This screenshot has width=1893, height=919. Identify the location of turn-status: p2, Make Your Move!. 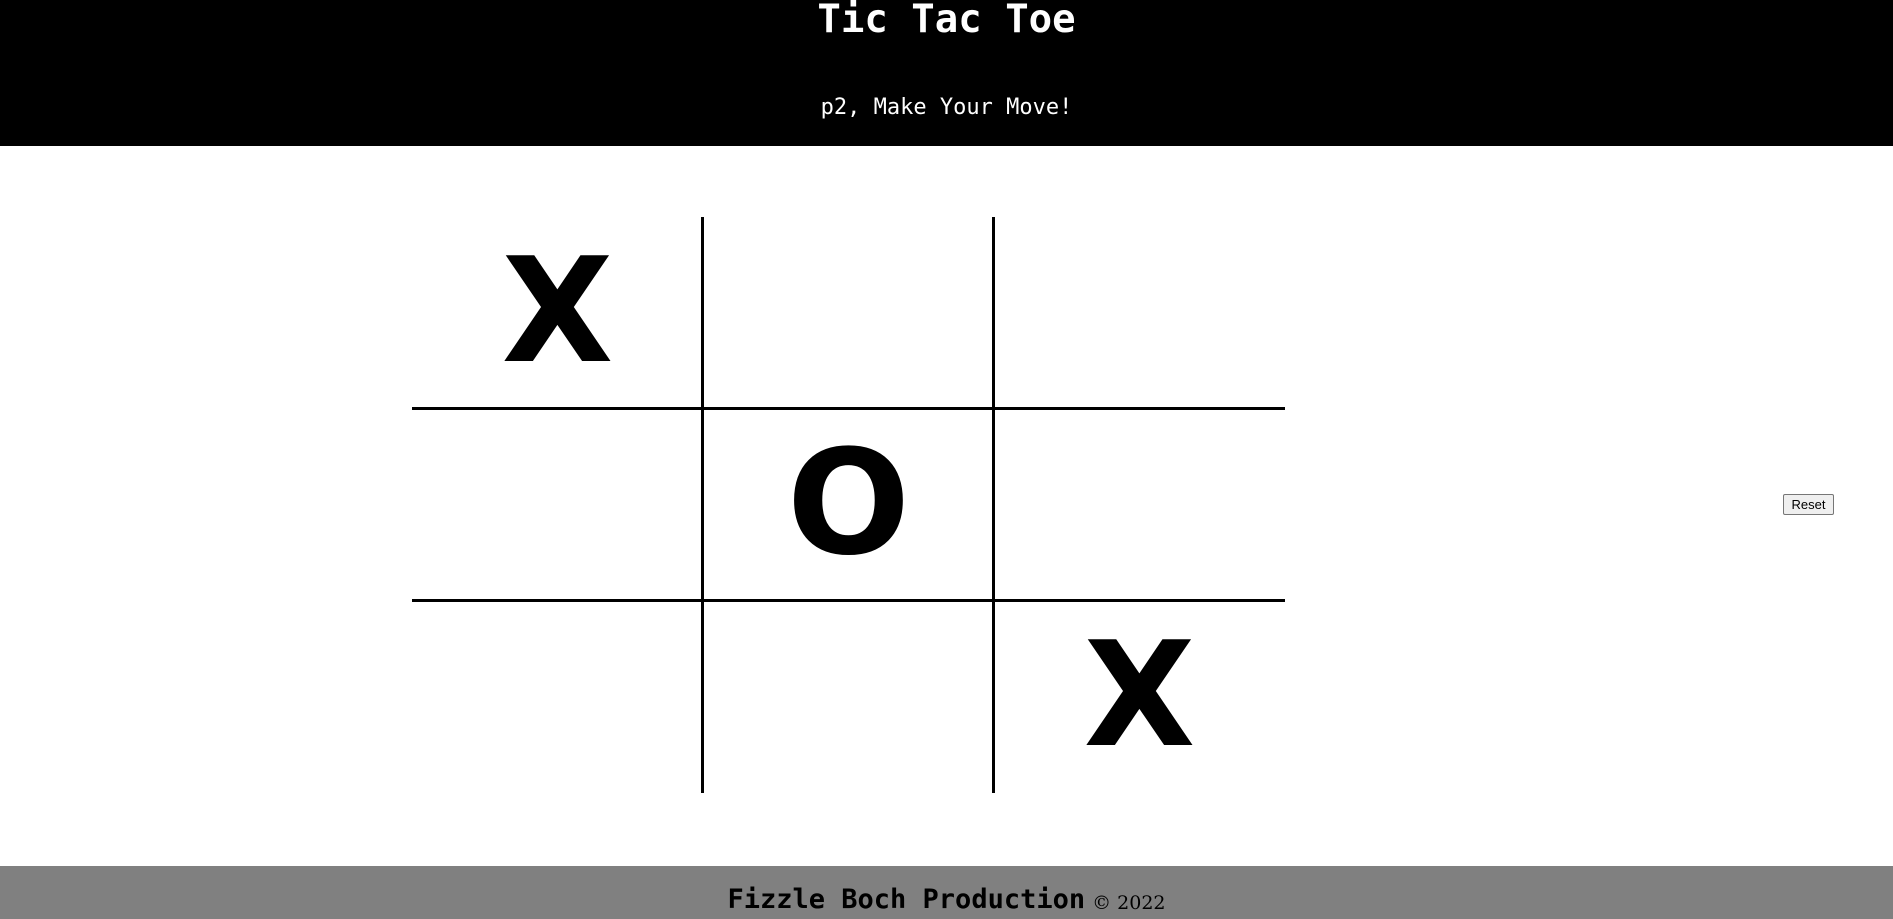
(946, 107).